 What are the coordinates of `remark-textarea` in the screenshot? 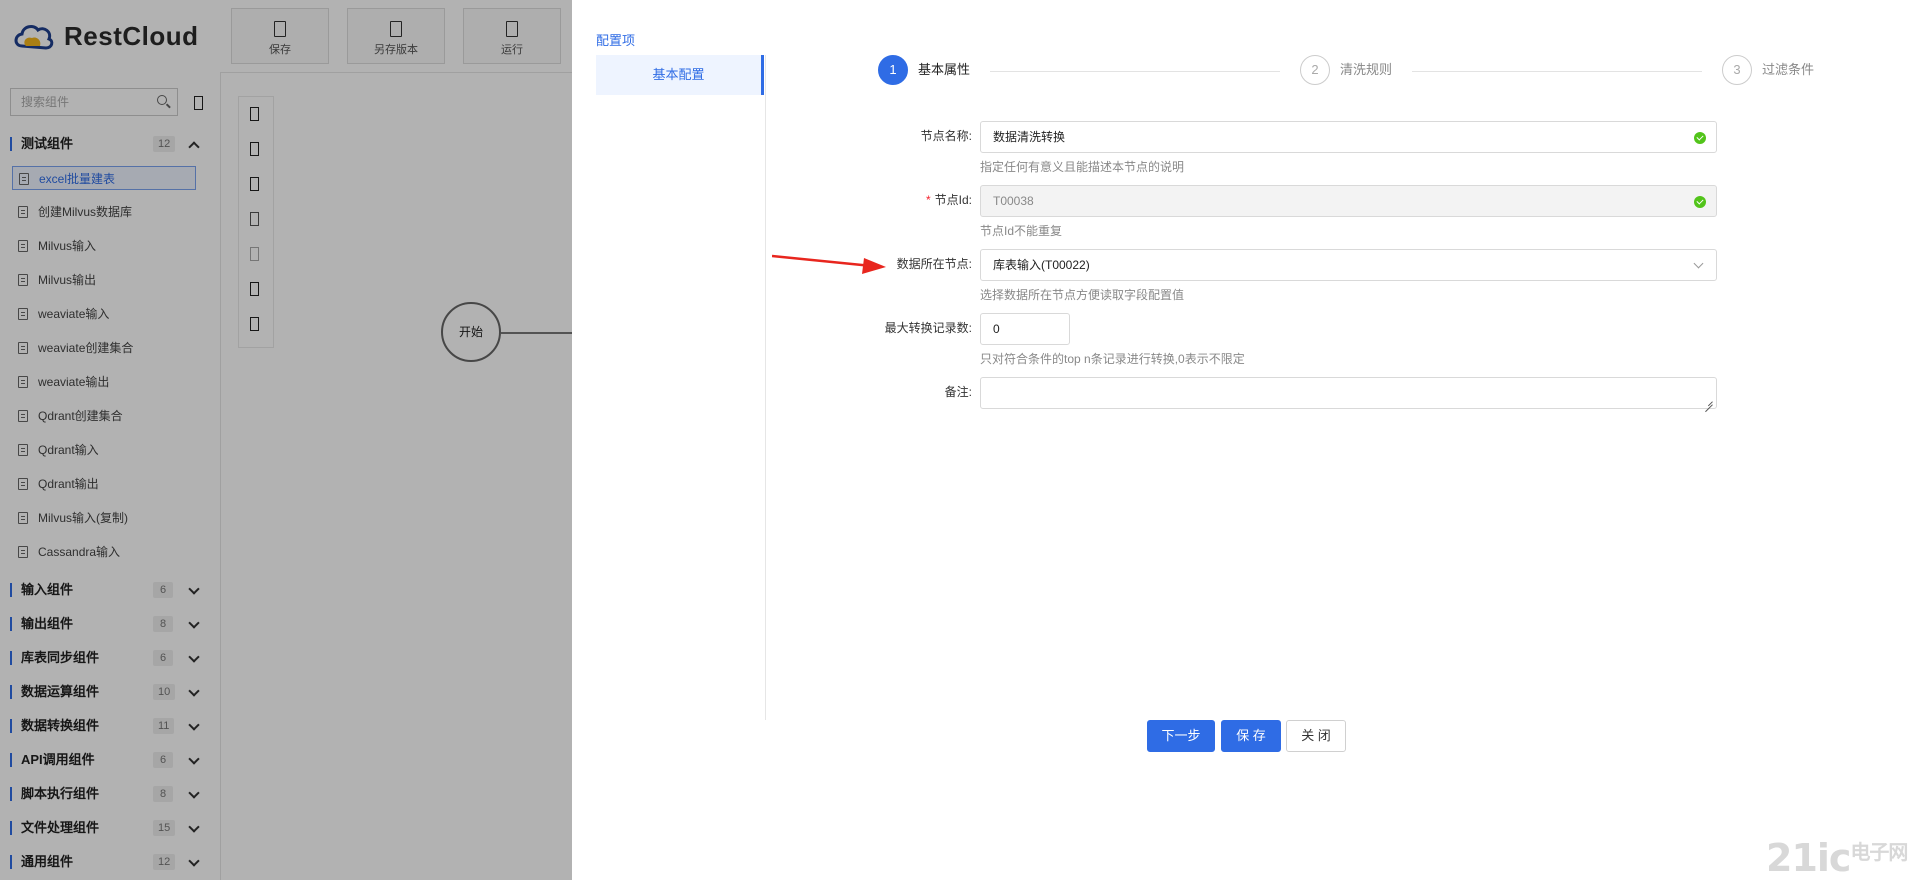 It's located at (1348, 393).